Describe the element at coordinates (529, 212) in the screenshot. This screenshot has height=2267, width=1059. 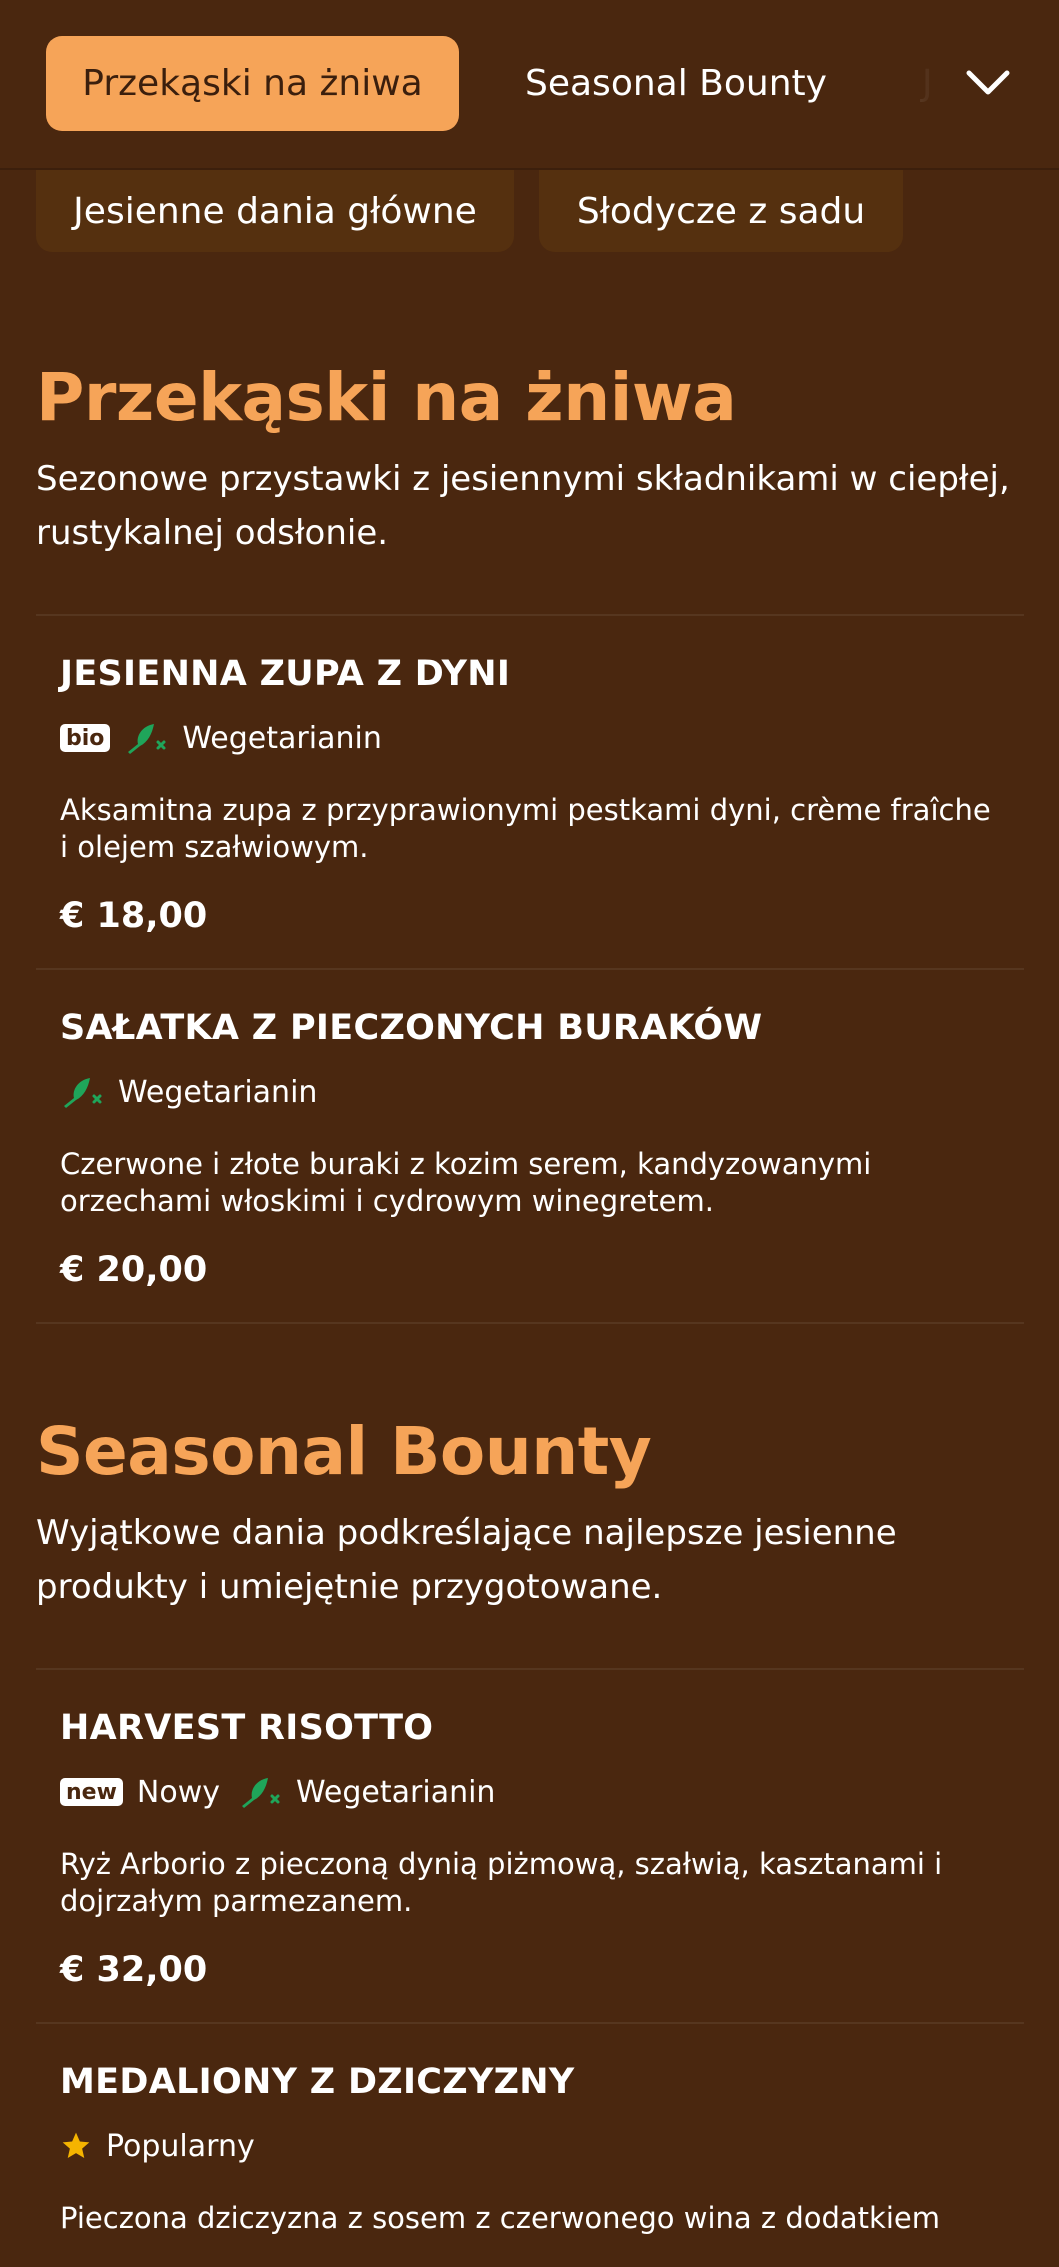
I see `category-chips-row: Jesienne dania główne Słodycze z sadu` at that location.